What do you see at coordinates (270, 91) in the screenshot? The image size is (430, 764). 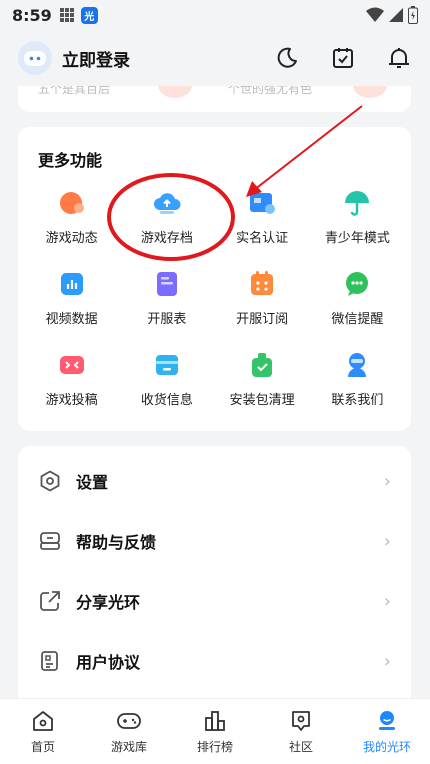 I see `faded-text-right: 个世的强尤有色` at bounding box center [270, 91].